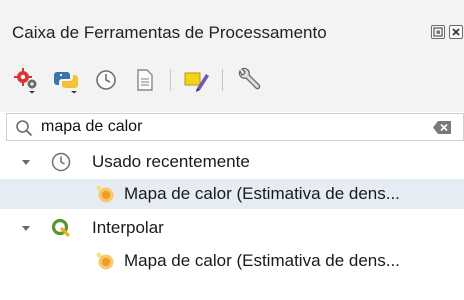 The width and height of the screenshot is (464, 300). Describe the element at coordinates (66, 80) in the screenshot. I see `python-icon` at that location.